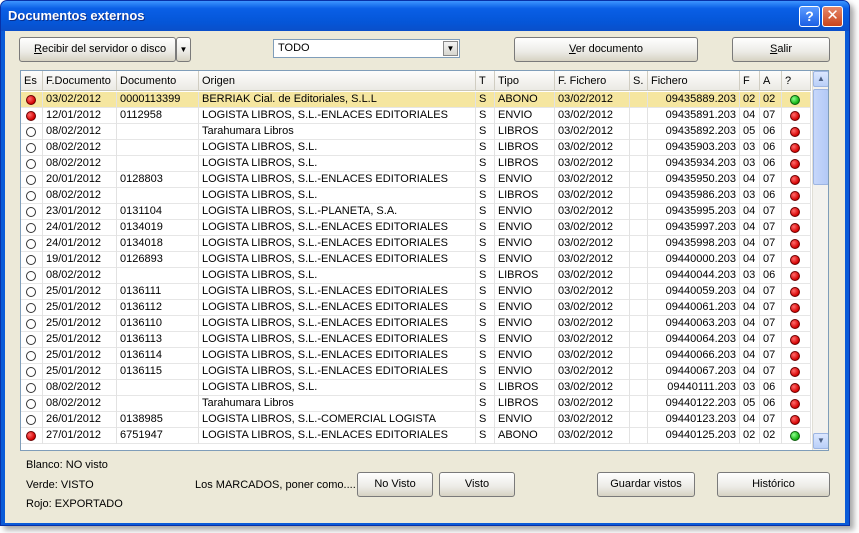 This screenshot has height=533, width=859. I want to click on exit-button: Salir, so click(781, 49).